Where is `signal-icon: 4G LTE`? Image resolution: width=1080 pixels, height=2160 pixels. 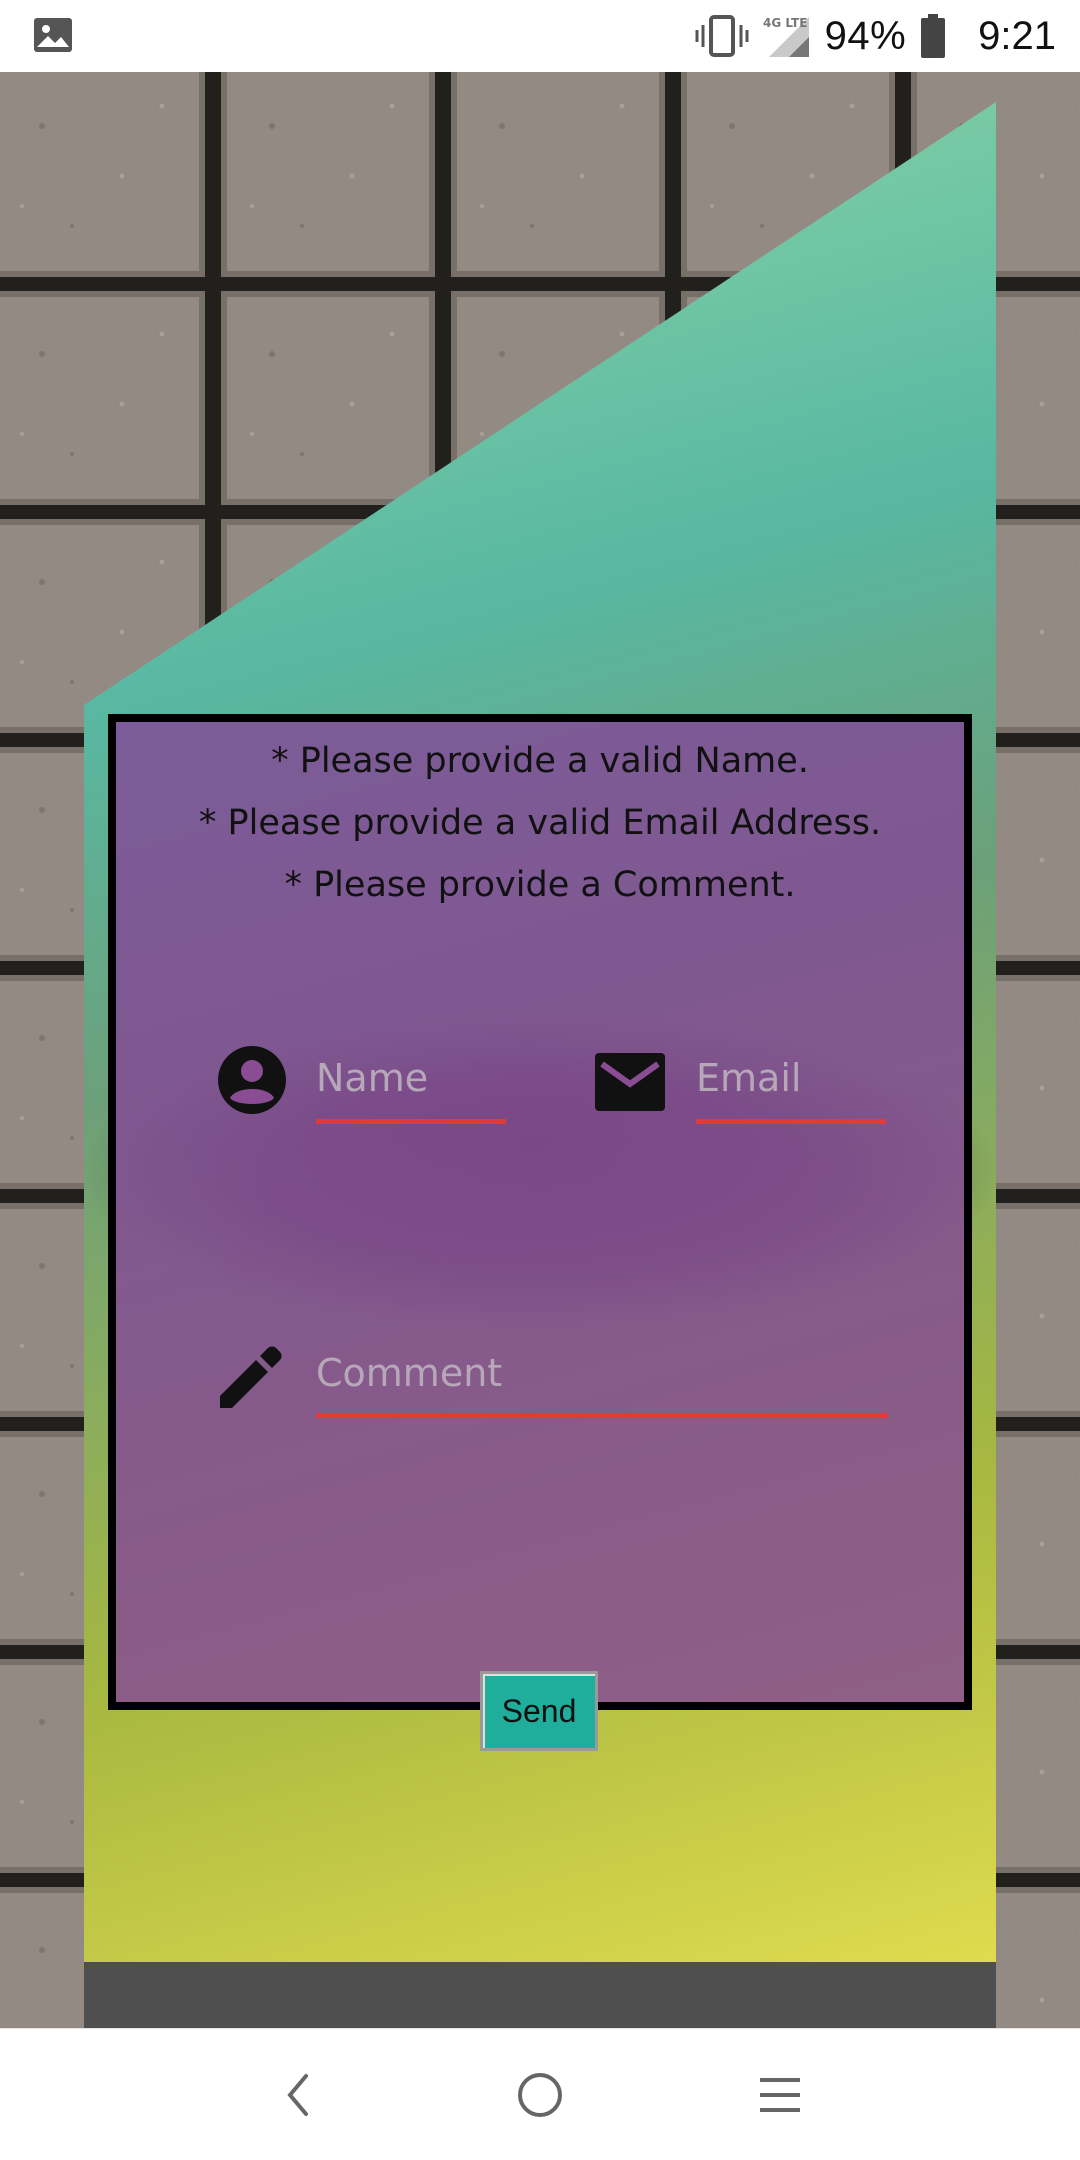
signal-icon: 4G LTE is located at coordinates (786, 36).